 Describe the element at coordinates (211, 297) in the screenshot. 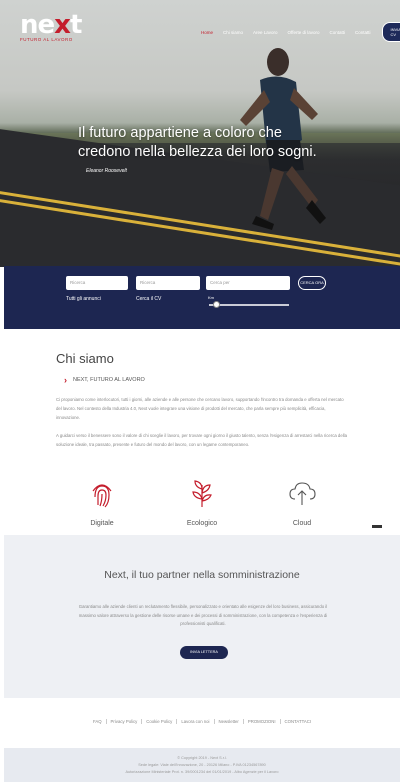

I see `range-label: Km` at that location.